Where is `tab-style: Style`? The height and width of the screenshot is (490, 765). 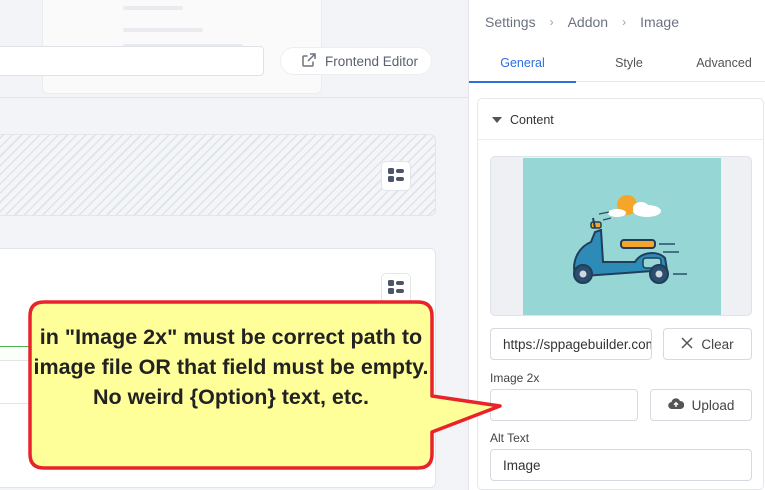
tab-style: Style is located at coordinates (629, 63).